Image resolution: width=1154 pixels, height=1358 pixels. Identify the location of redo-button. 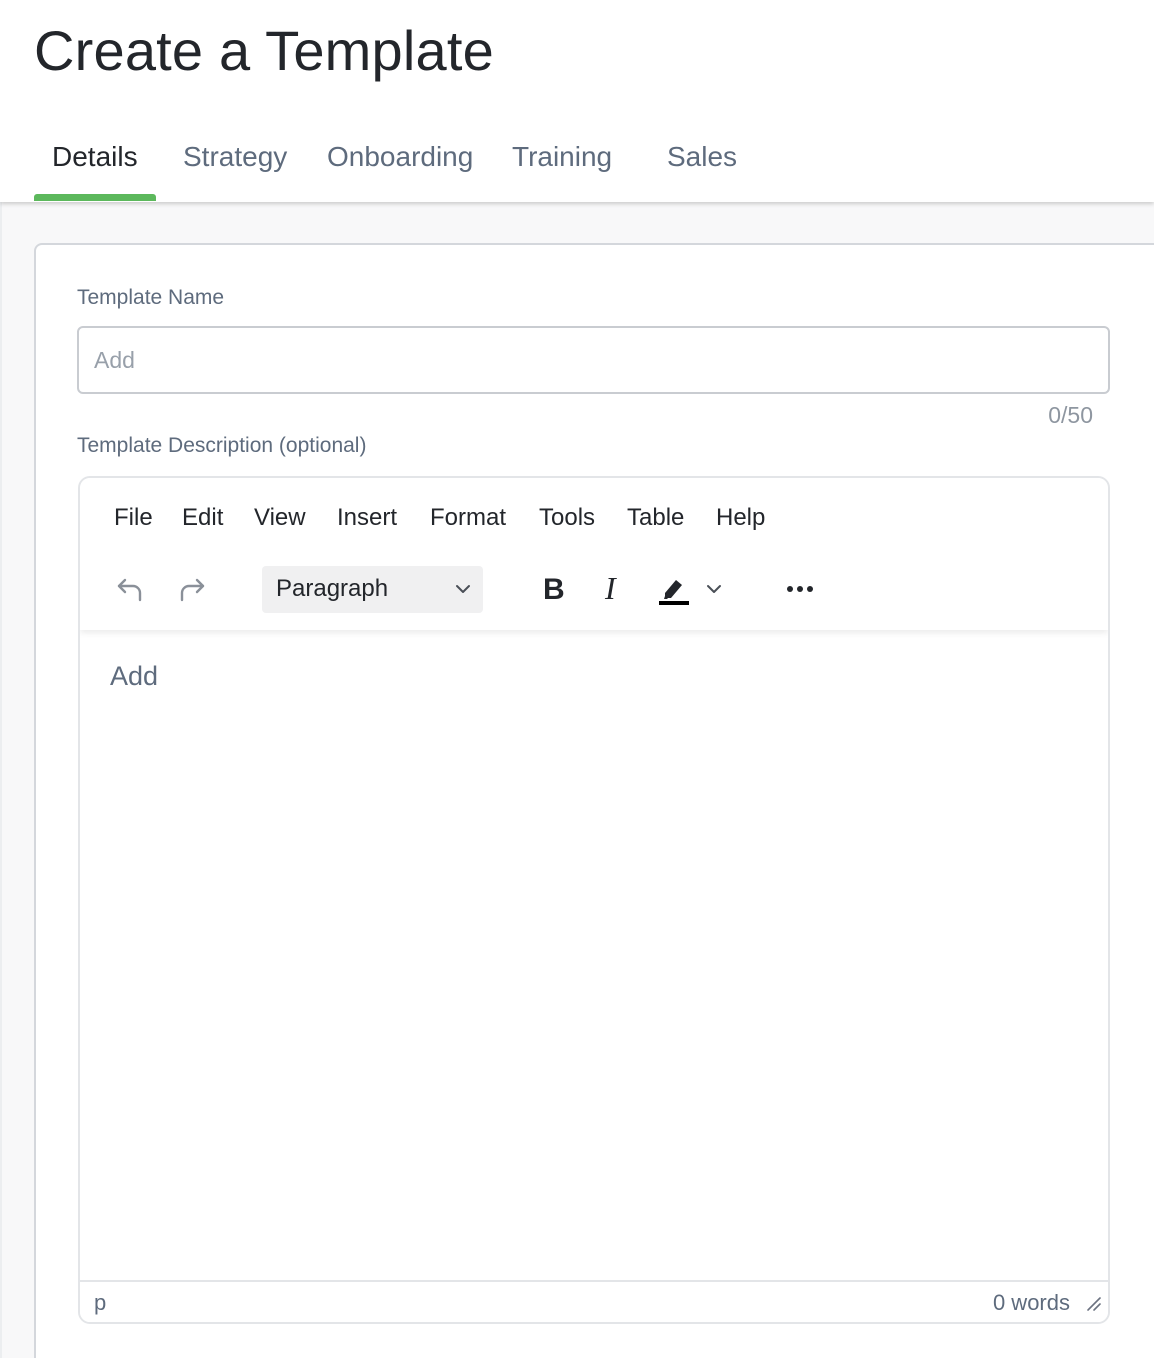
(192, 589).